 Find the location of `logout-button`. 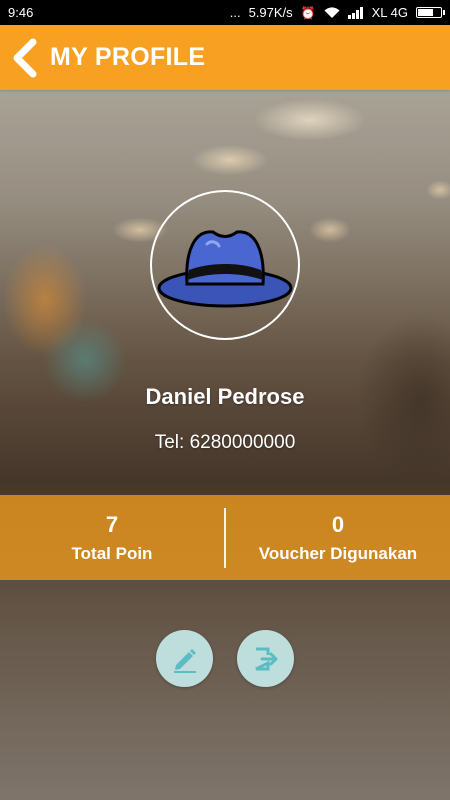

logout-button is located at coordinates (265, 658).